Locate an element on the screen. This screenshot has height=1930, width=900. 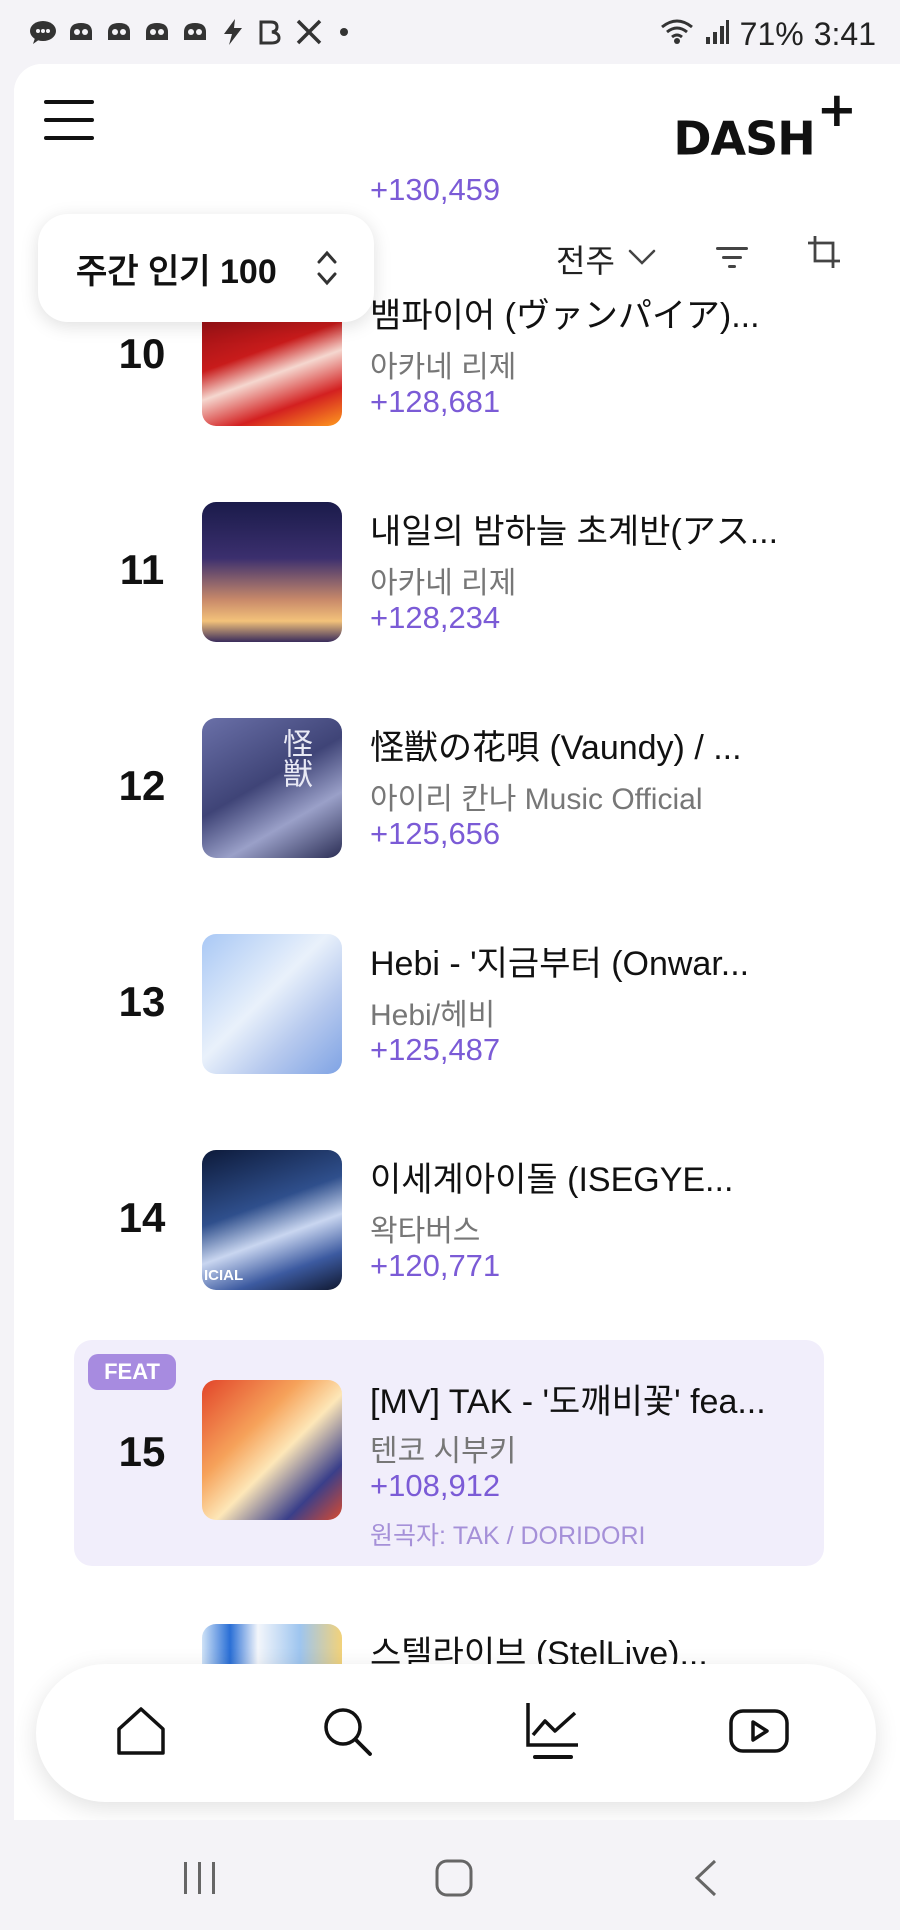
recent-apps-icon is located at coordinates (200, 1880).